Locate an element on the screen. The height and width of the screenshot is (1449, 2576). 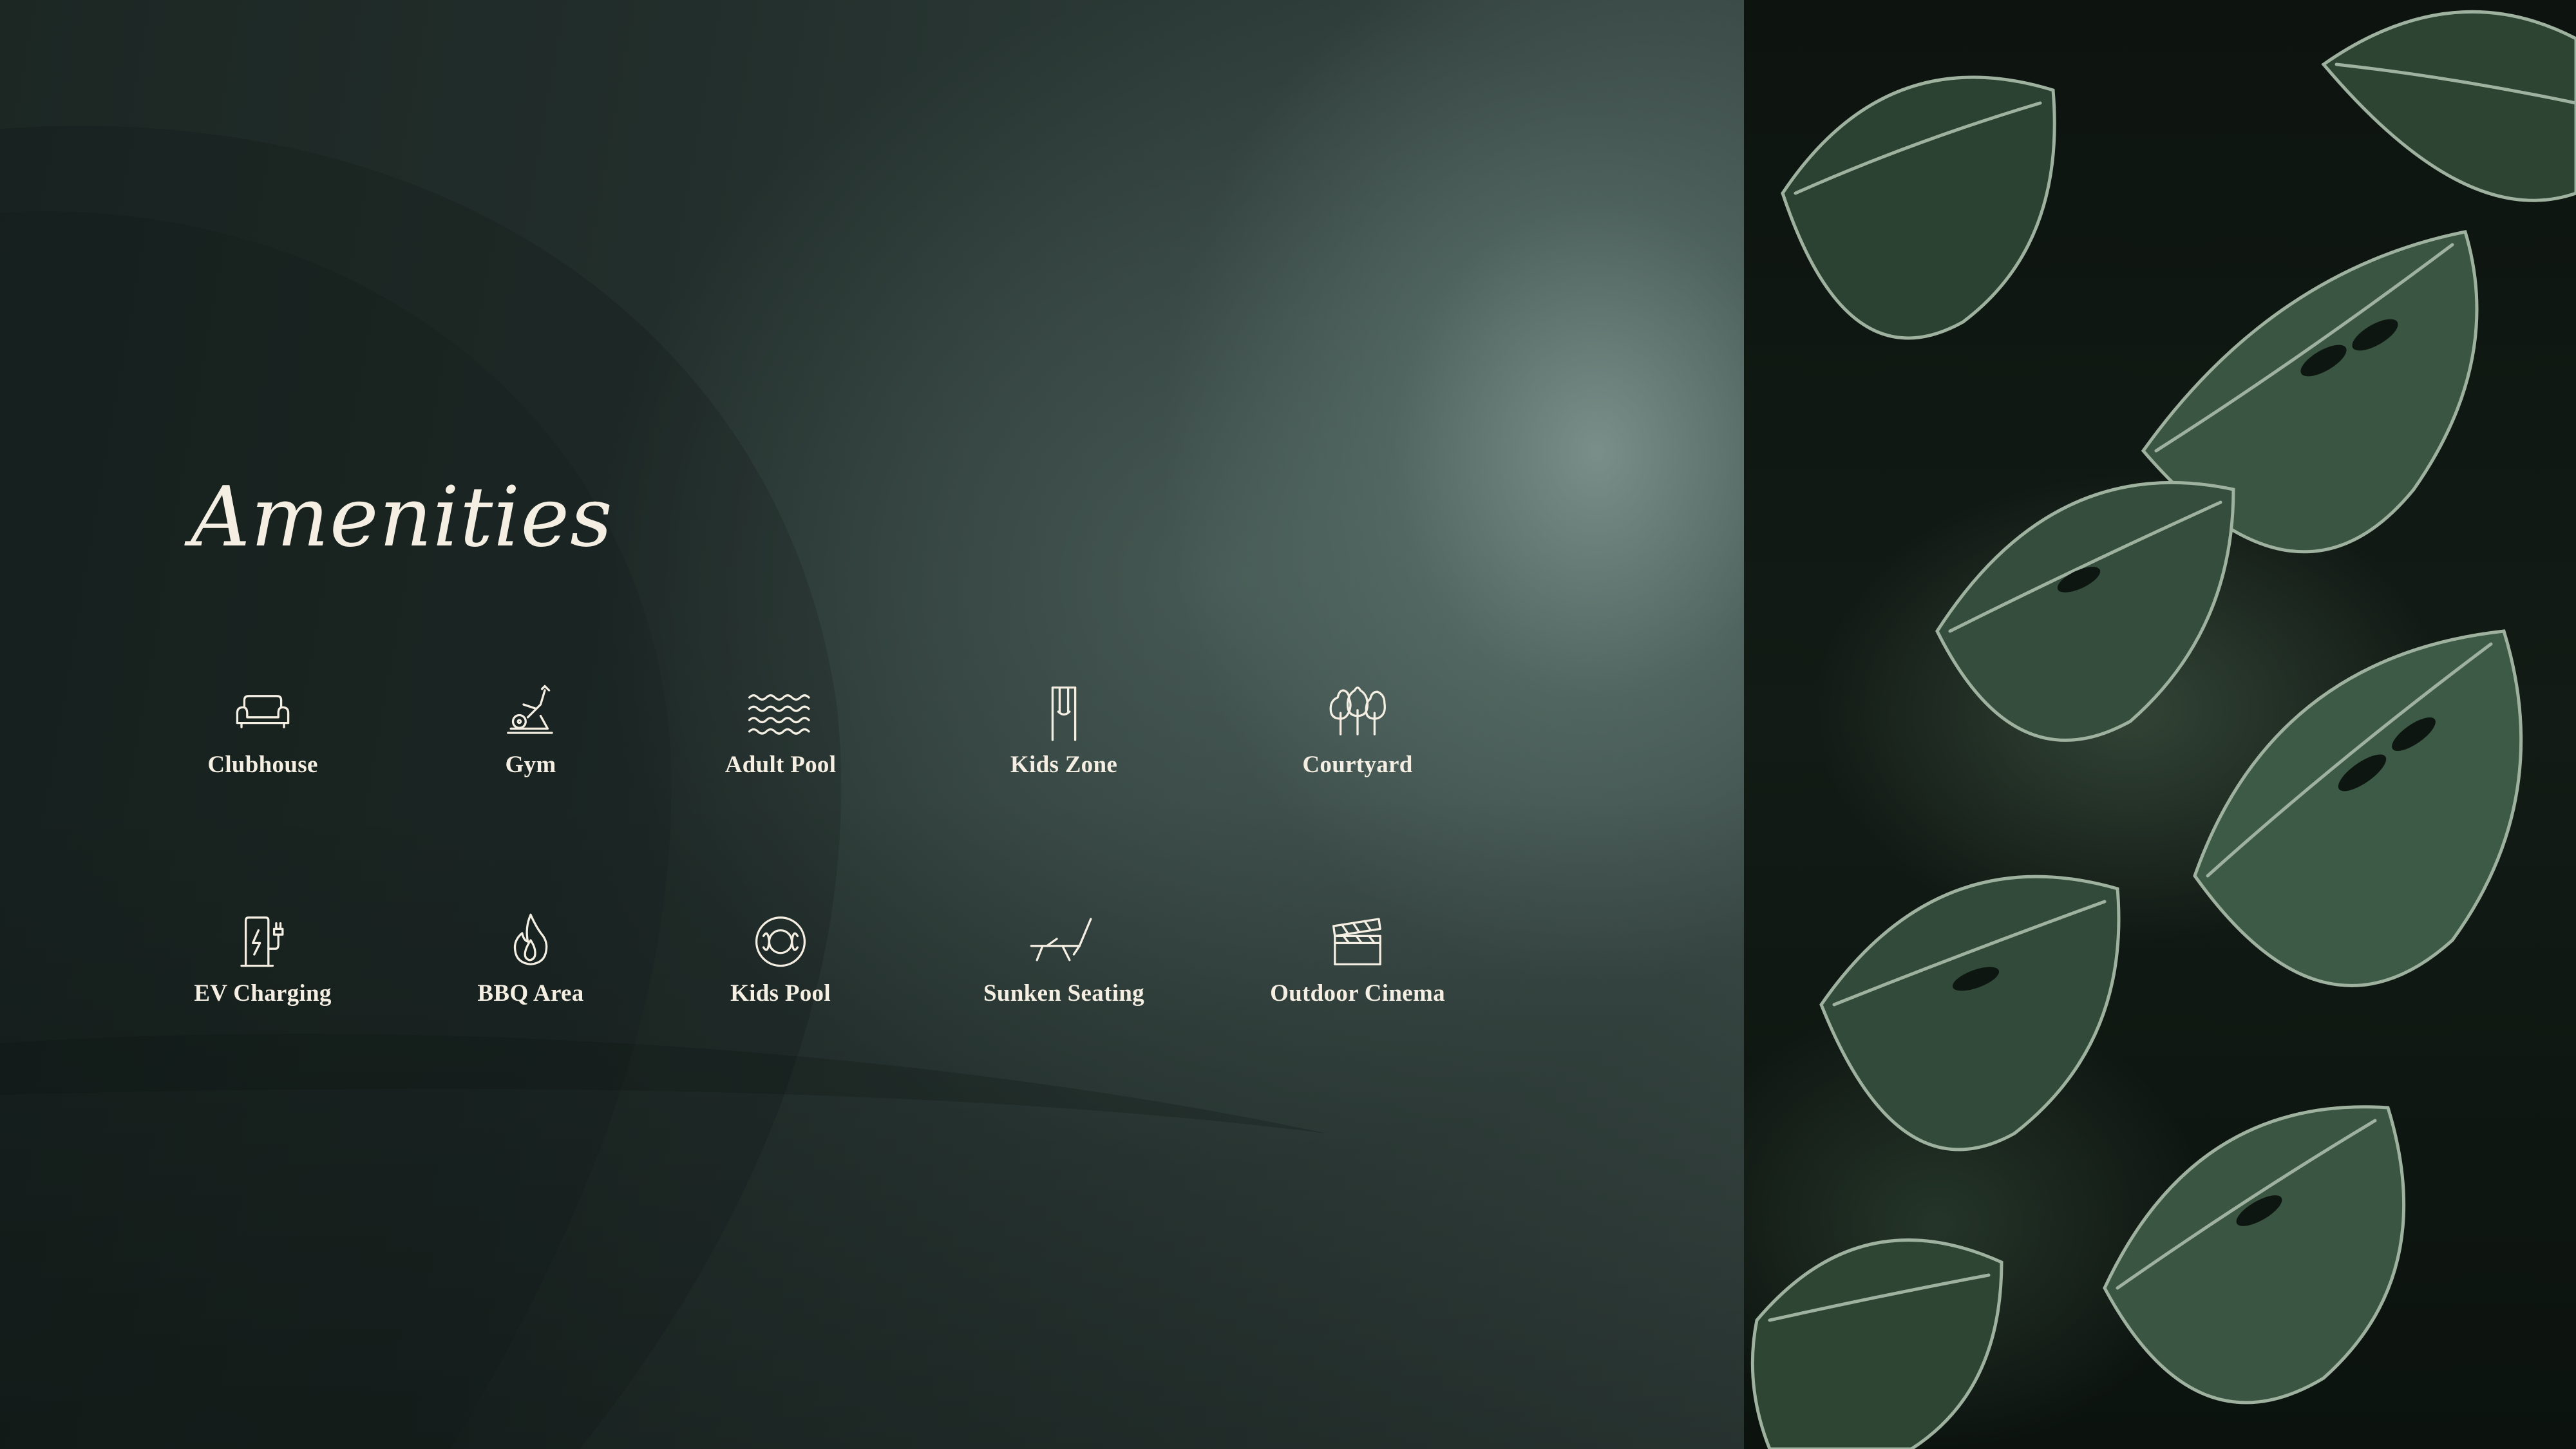
clapperboard-icon is located at coordinates (1357, 941).